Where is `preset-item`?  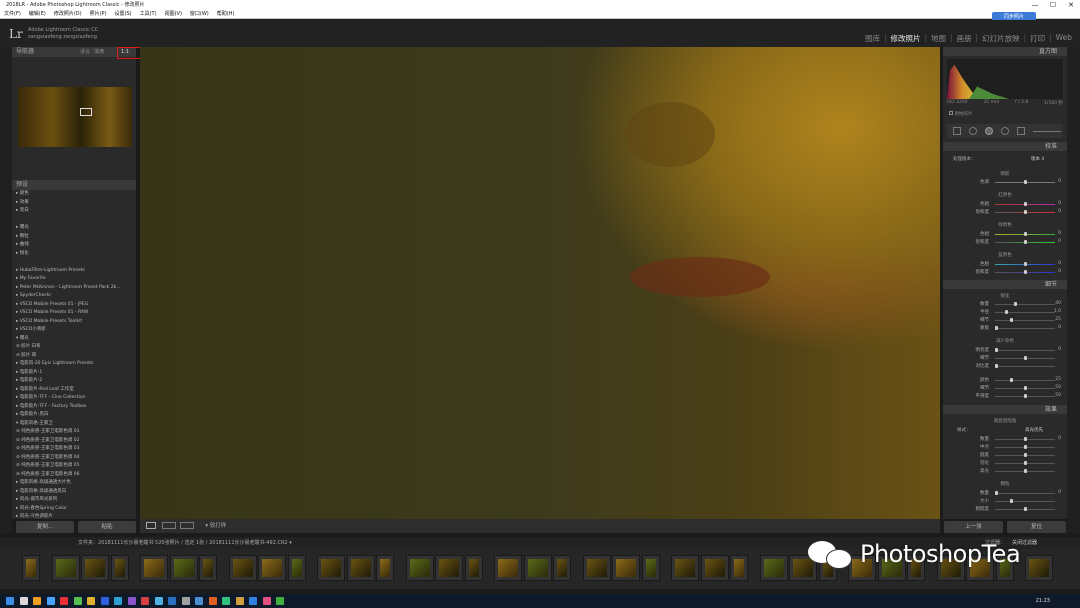 preset-item is located at coordinates (76, 262).